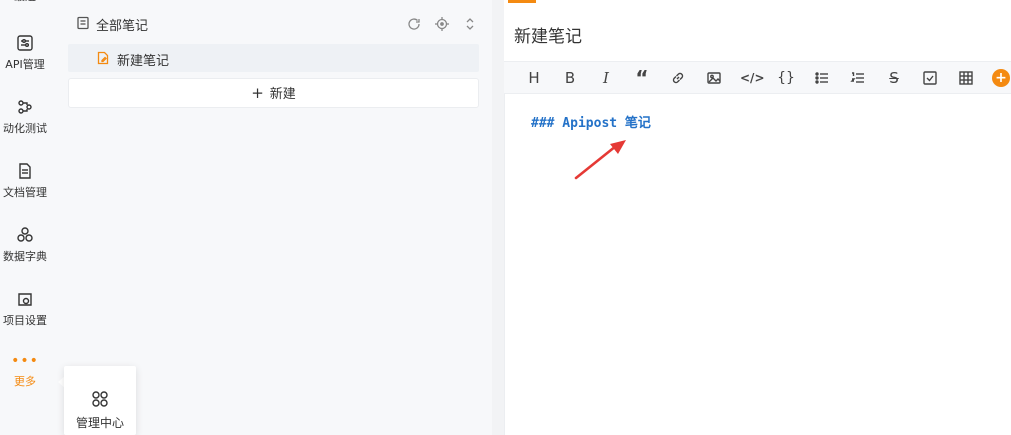 The image size is (1011, 435). I want to click on link-icon, so click(678, 78).